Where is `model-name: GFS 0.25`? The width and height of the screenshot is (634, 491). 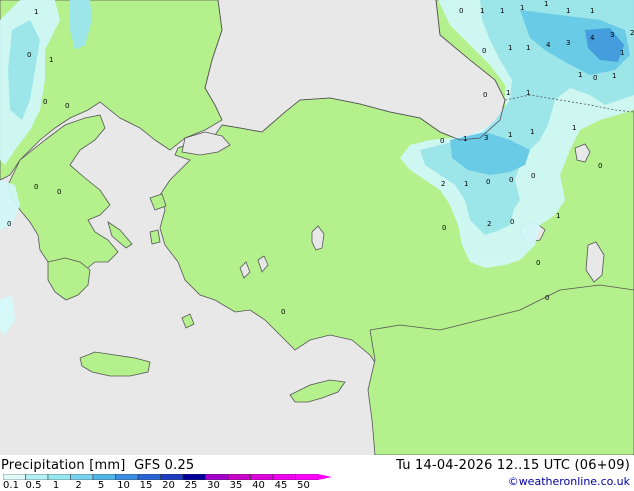 model-name: GFS 0.25 is located at coordinates (164, 465).